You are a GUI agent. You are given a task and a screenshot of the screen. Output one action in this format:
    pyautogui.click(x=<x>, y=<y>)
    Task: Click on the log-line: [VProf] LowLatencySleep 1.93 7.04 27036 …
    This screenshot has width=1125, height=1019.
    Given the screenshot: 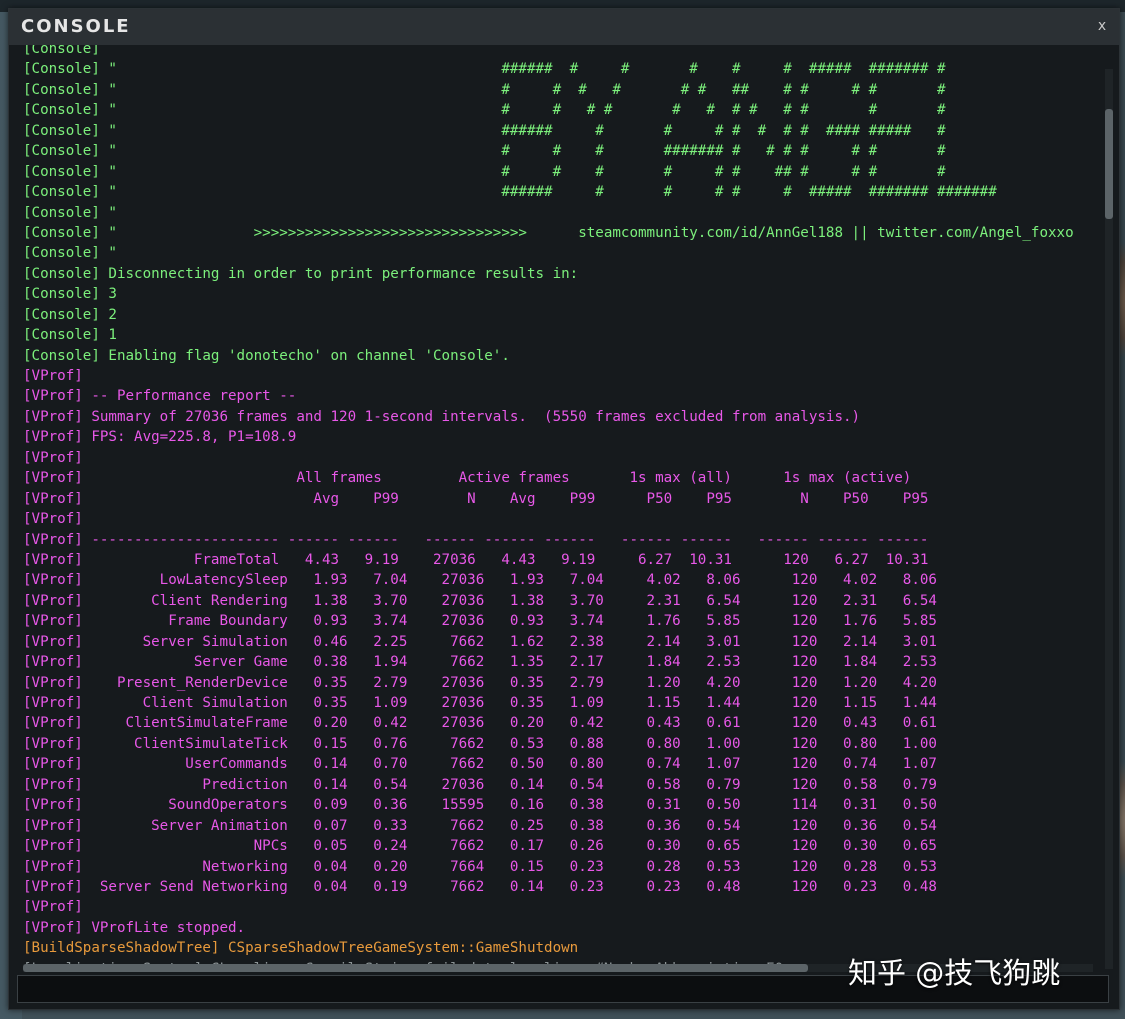 What is the action you would take?
    pyautogui.click(x=480, y=580)
    